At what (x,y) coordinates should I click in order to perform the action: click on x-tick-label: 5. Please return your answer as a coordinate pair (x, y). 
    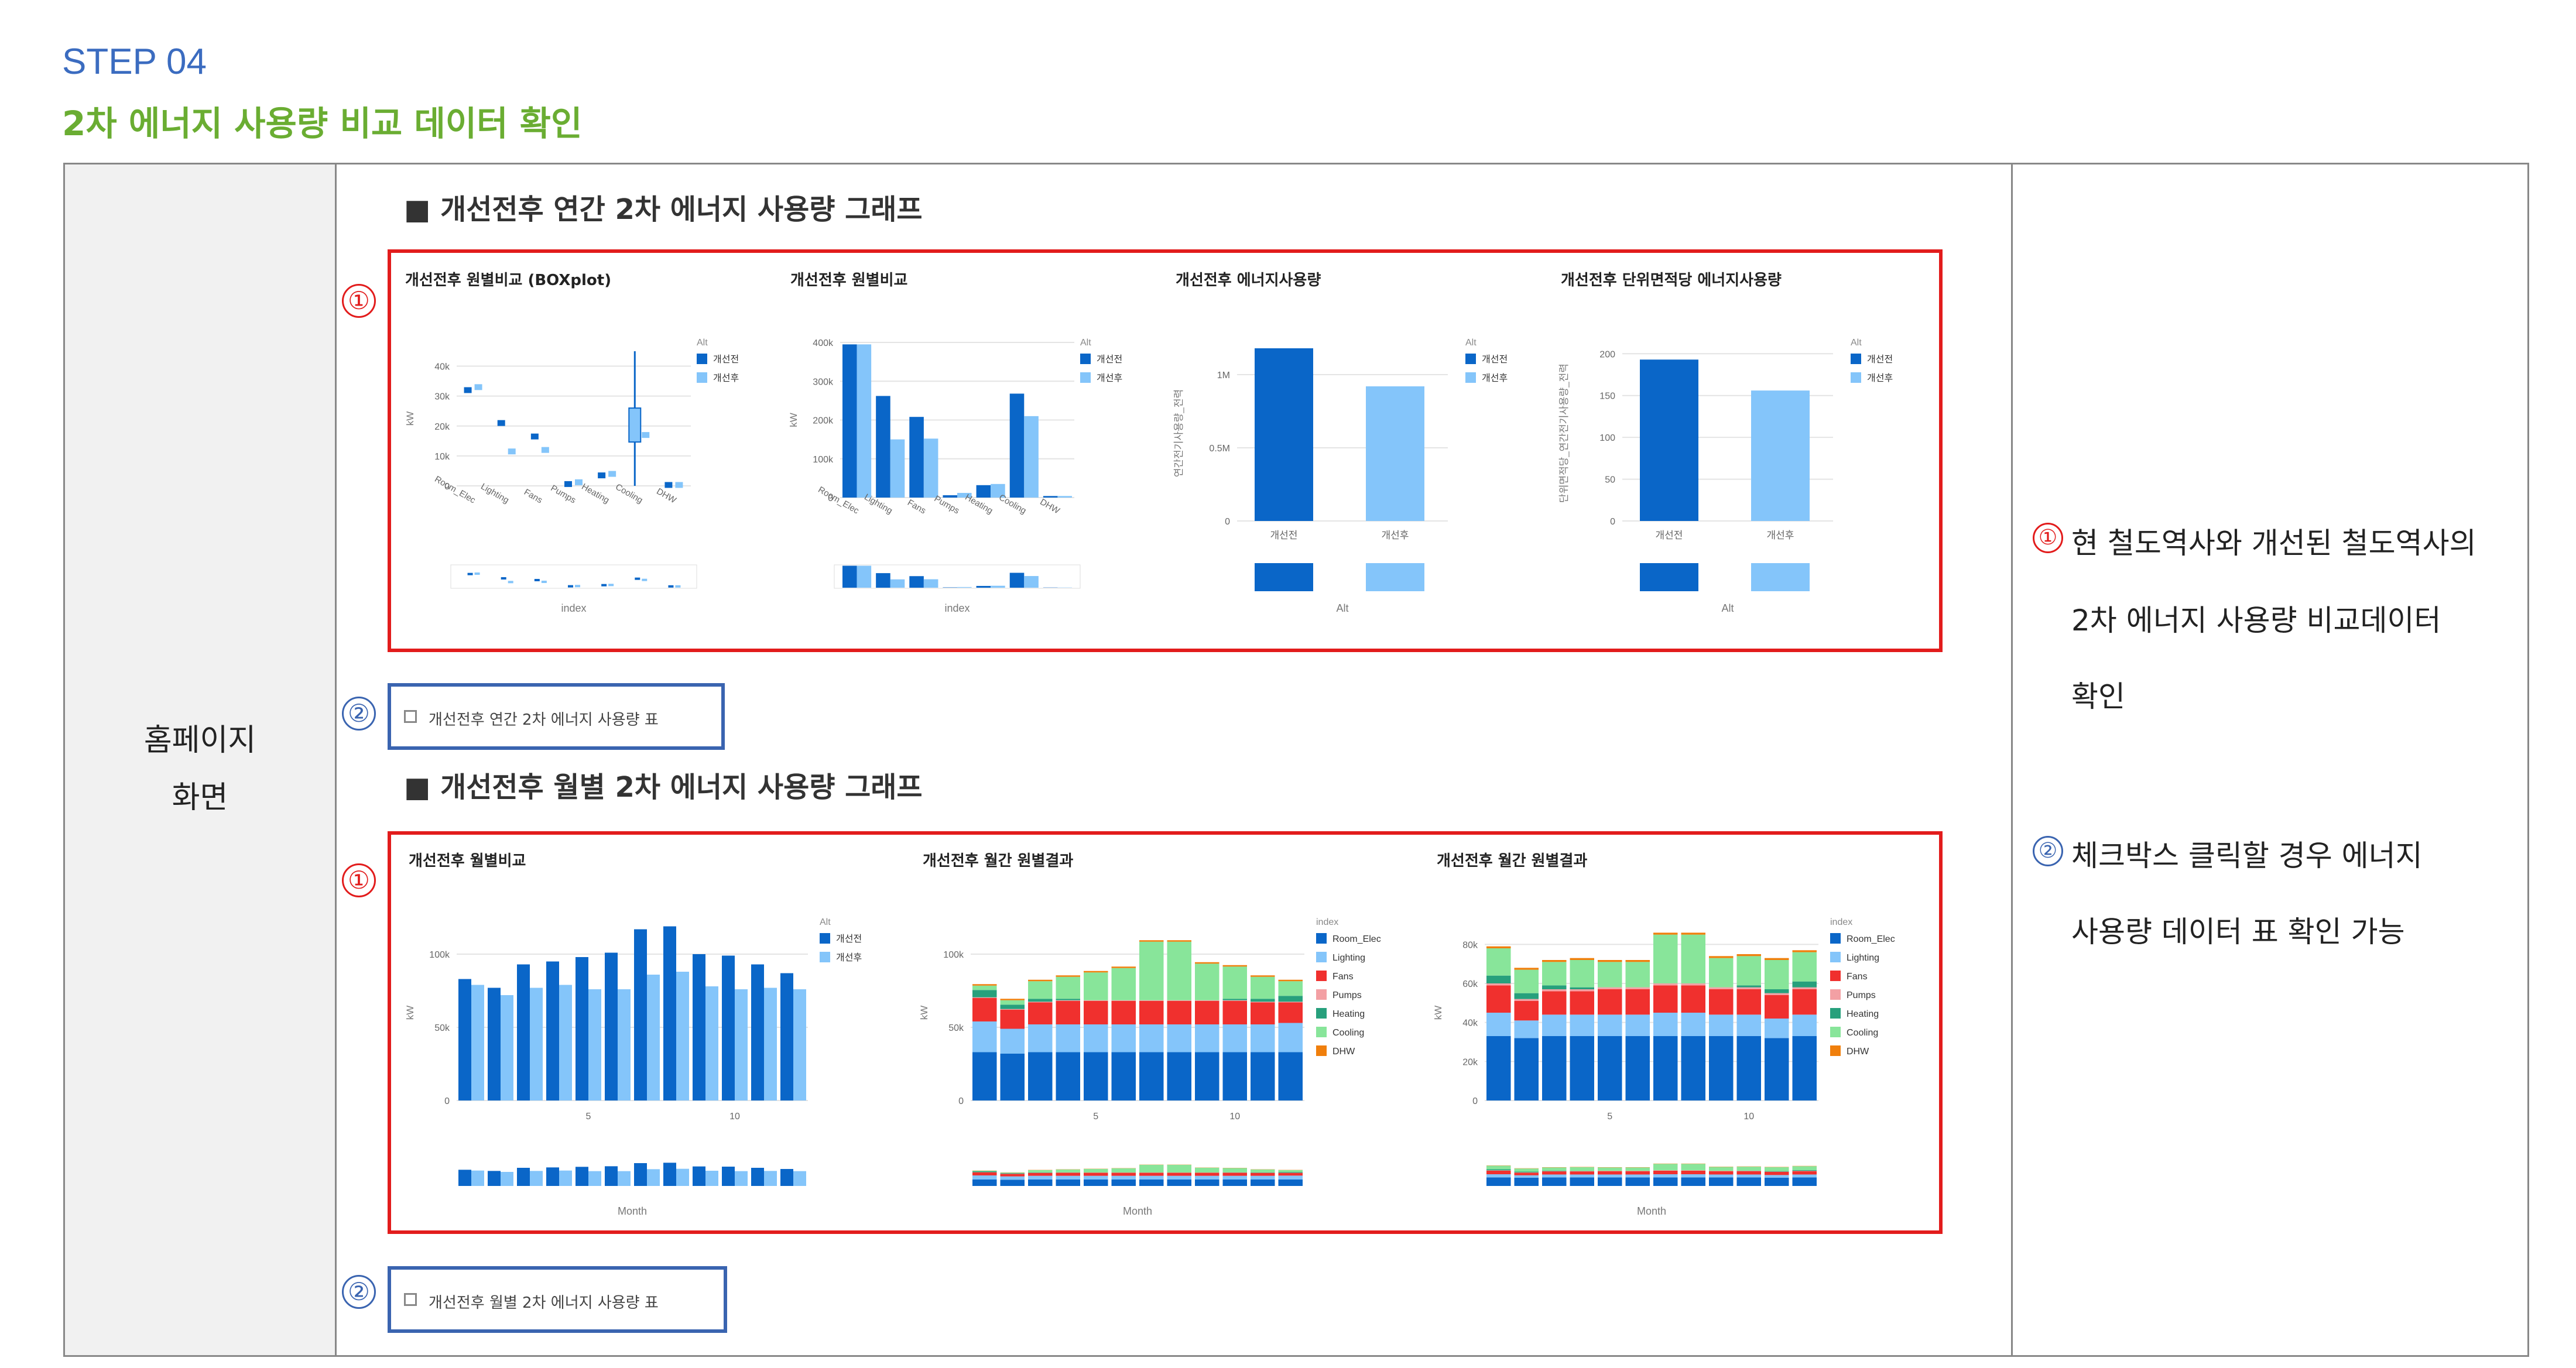
    Looking at the image, I should click on (588, 1117).